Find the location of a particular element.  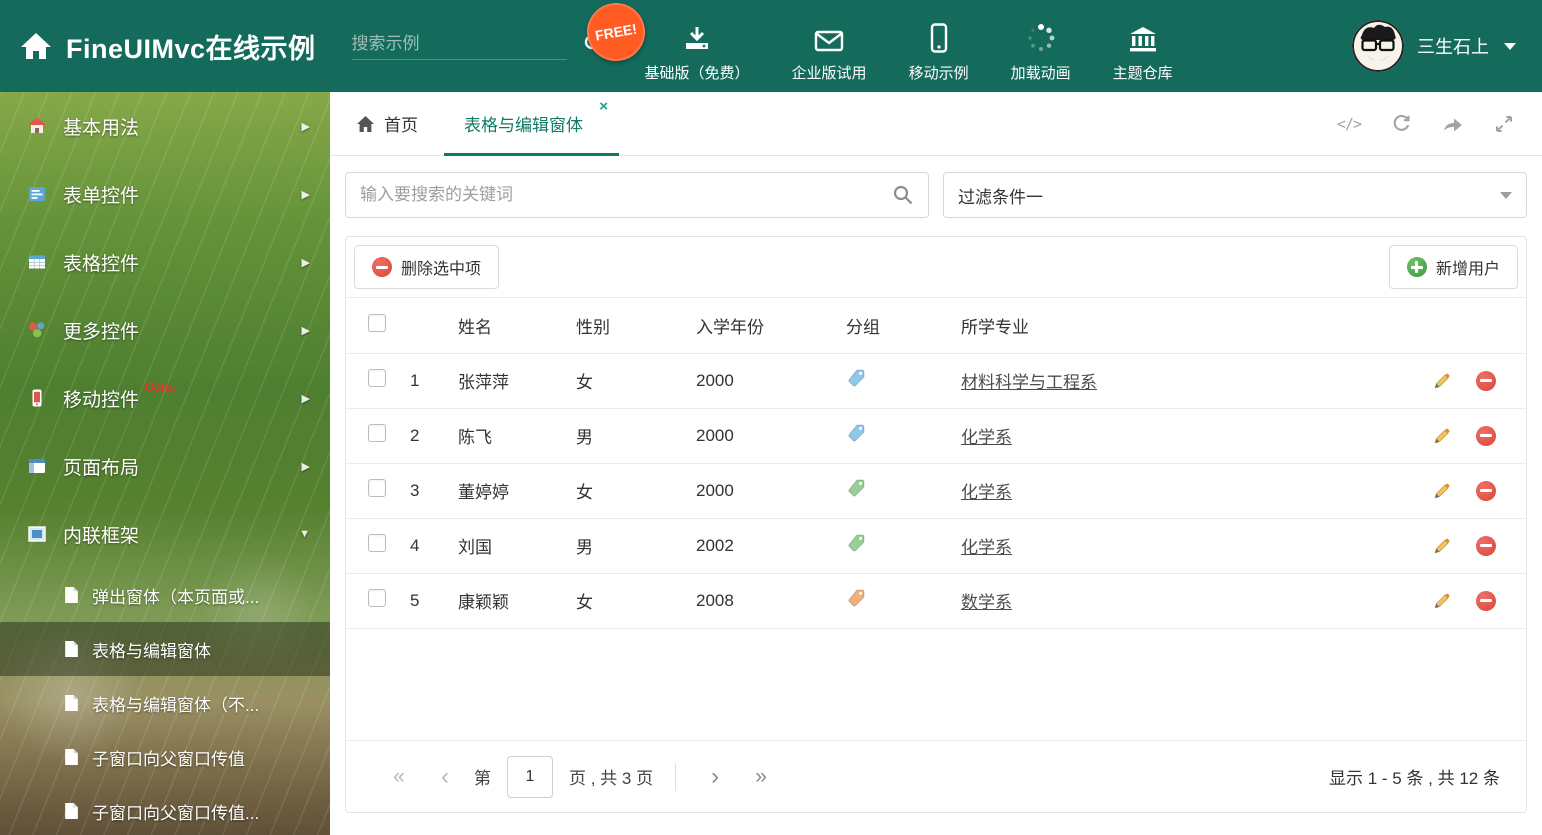

top-header: FineUIMvc在线示例 FREE! 基础版（免费） 企业版试用 移动示例 is located at coordinates (771, 46).